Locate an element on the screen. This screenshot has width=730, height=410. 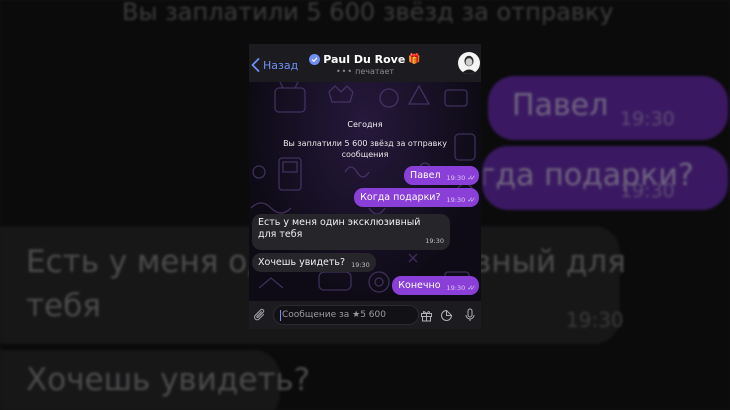
sticker-button is located at coordinates (446, 315).